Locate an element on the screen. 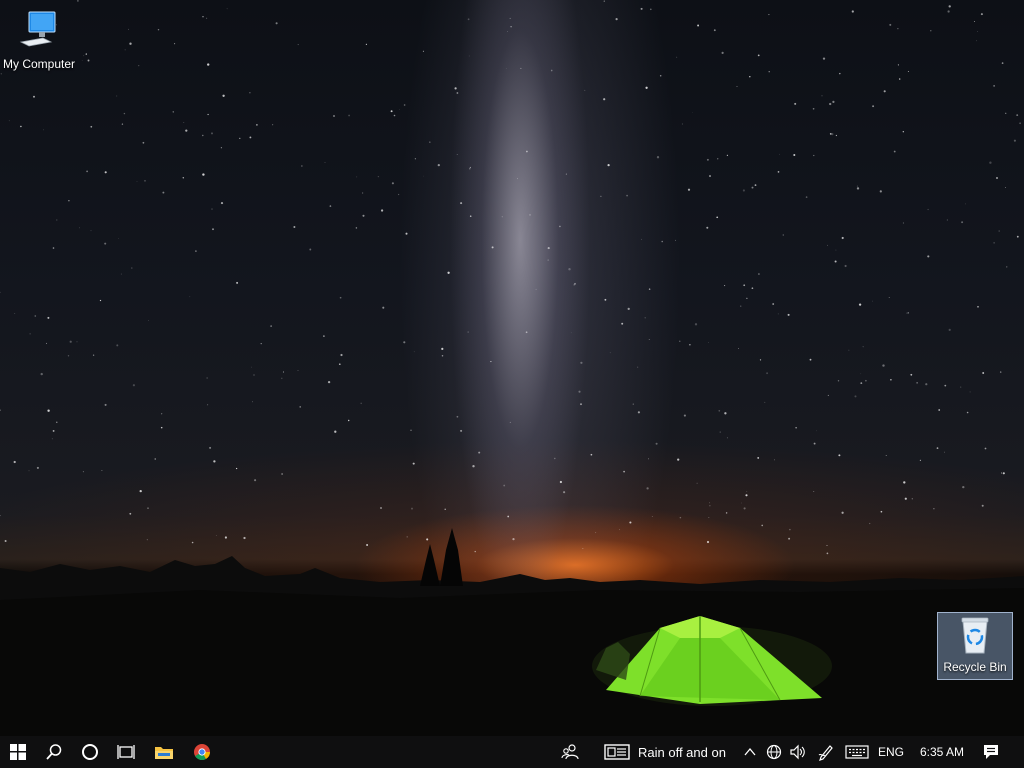 This screenshot has height=768, width=1024. computer-icon is located at coordinates (37, 29).